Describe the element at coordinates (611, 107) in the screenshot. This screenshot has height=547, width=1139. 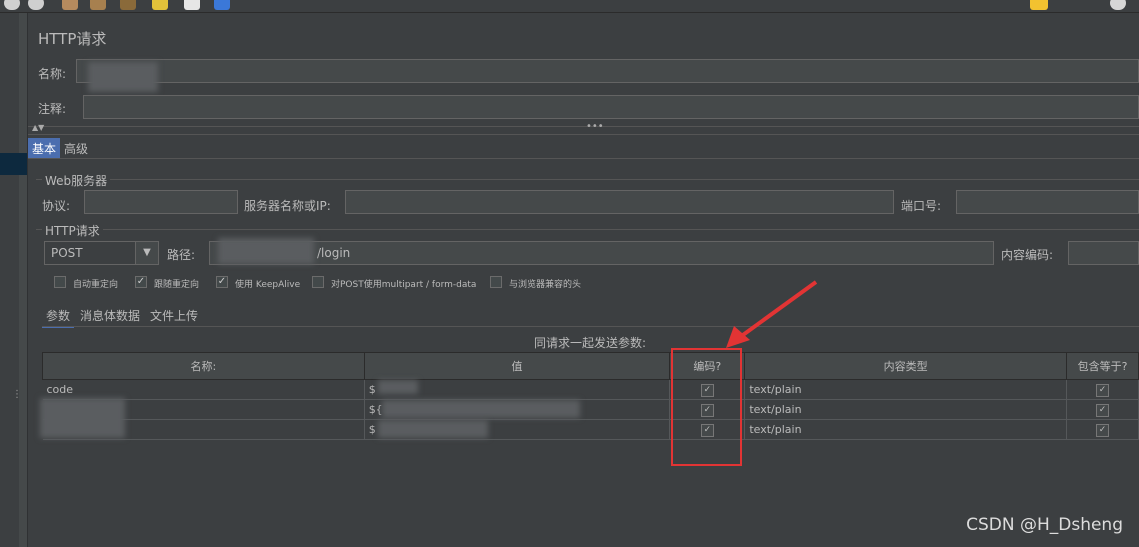
I see `comment-input` at that location.